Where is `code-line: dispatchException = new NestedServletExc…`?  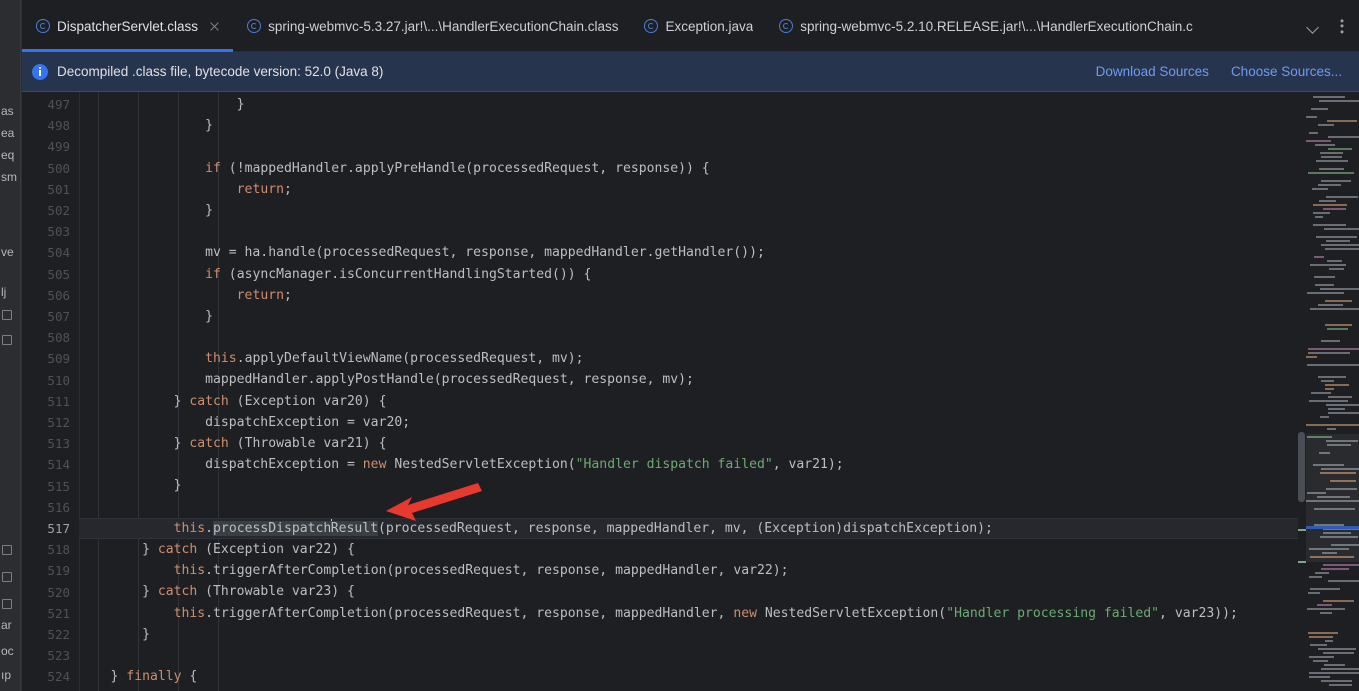
code-line: dispatchException = new NestedServletExc… is located at coordinates (688, 464).